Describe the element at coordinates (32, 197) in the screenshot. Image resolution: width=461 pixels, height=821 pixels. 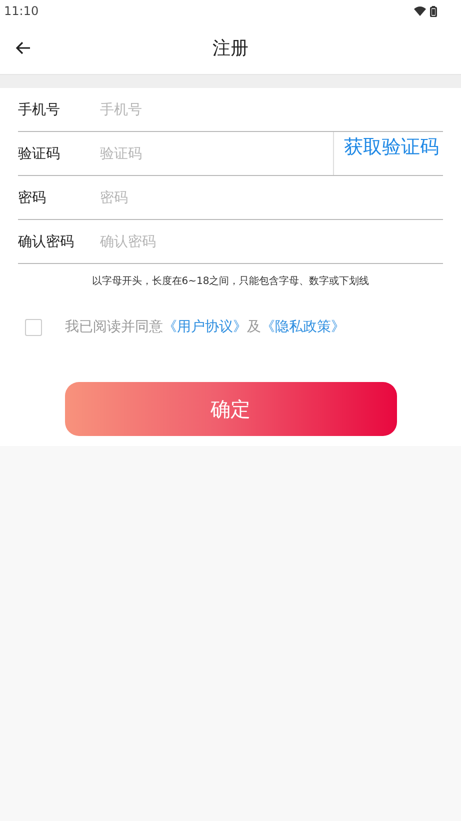
I see `field-label: 密码` at that location.